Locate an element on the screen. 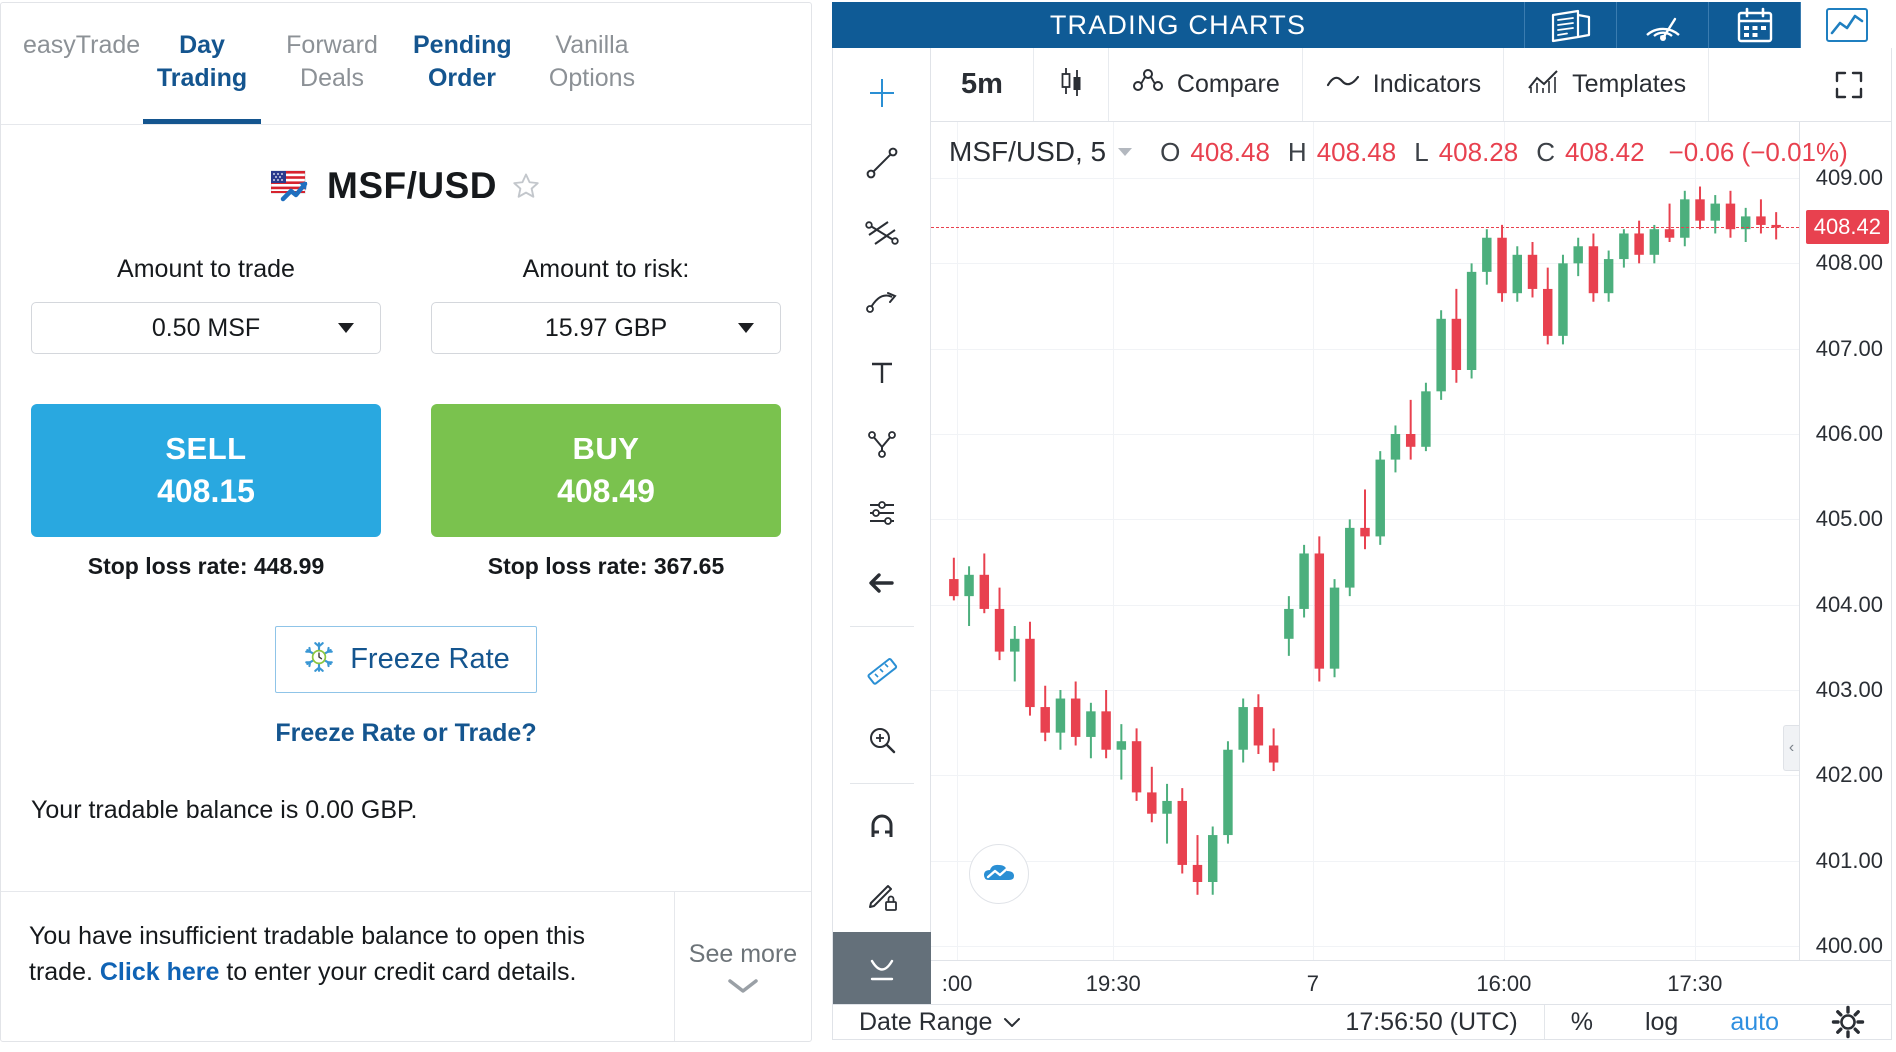 This screenshot has width=1896, height=1052. tab-label: Pending Order is located at coordinates (462, 61).